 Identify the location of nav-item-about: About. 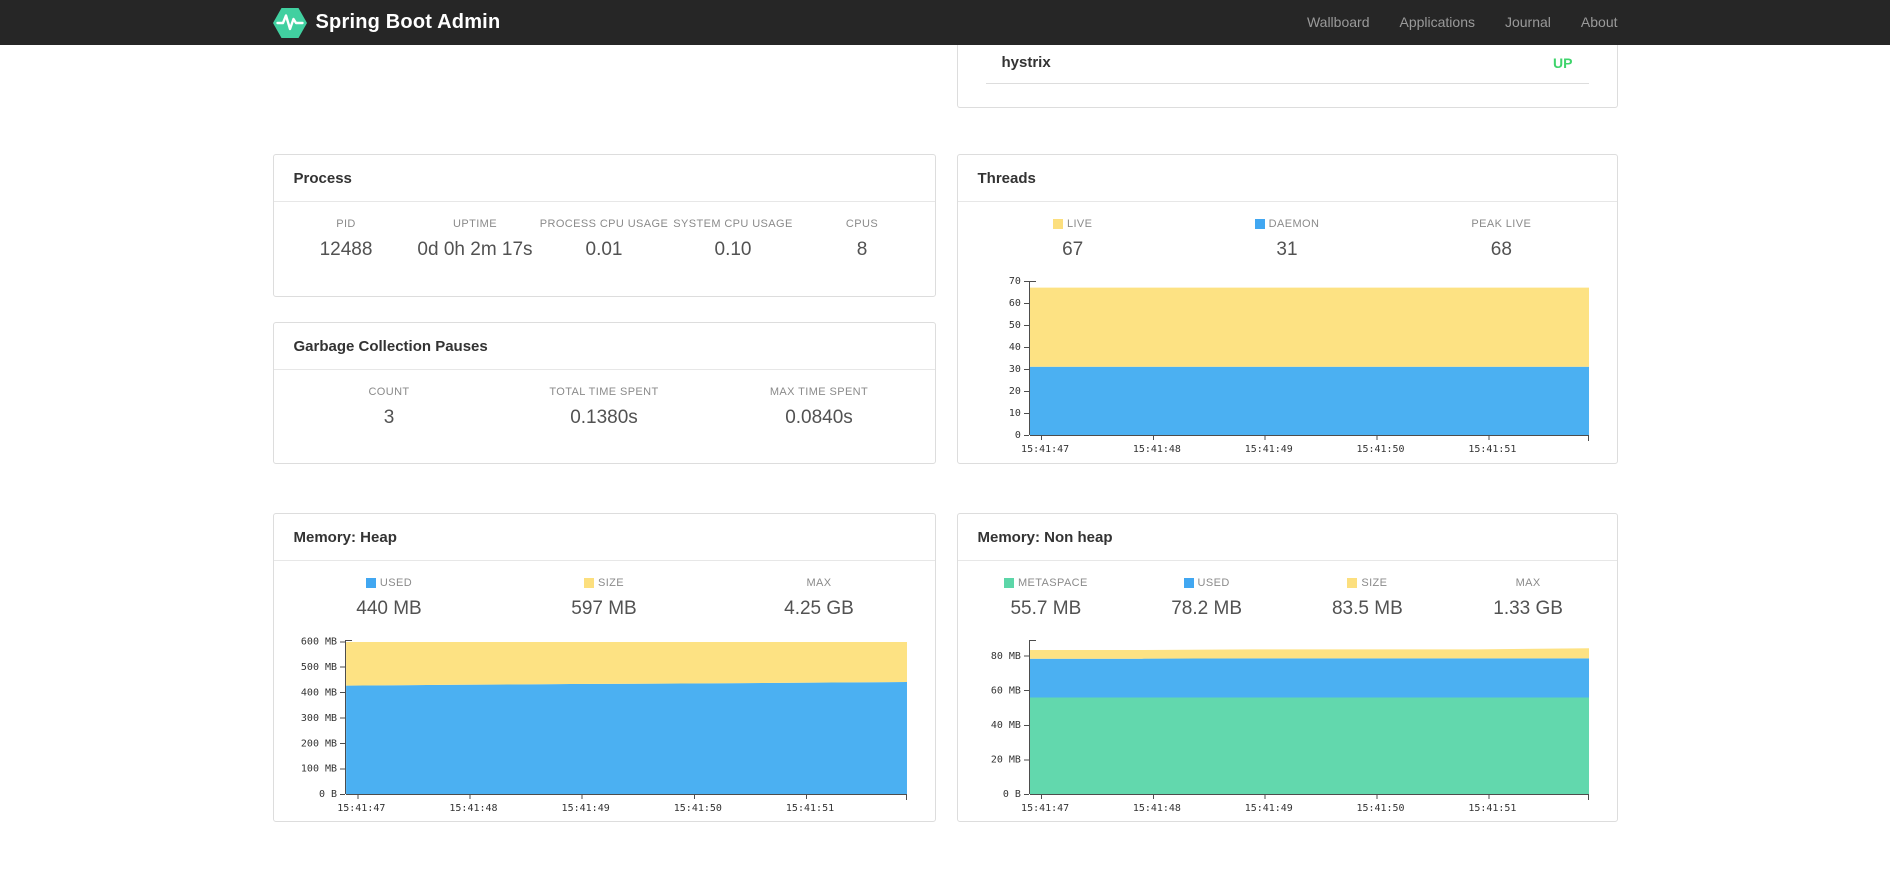
(1592, 22).